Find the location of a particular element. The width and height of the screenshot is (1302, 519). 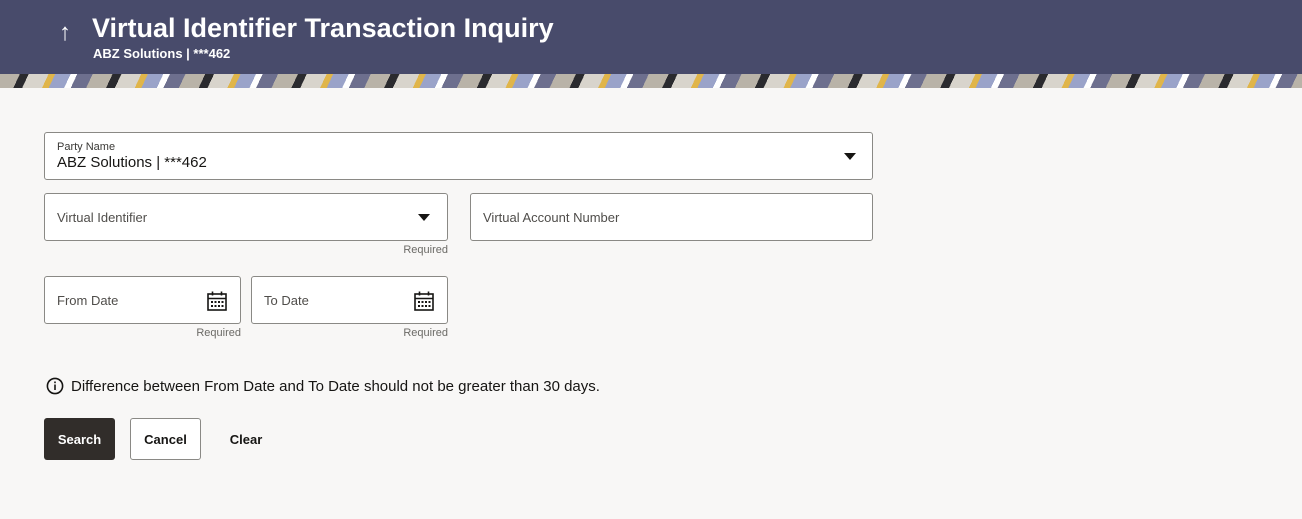

page-subtitle: ABZ Solutions | ***462 is located at coordinates (162, 53).